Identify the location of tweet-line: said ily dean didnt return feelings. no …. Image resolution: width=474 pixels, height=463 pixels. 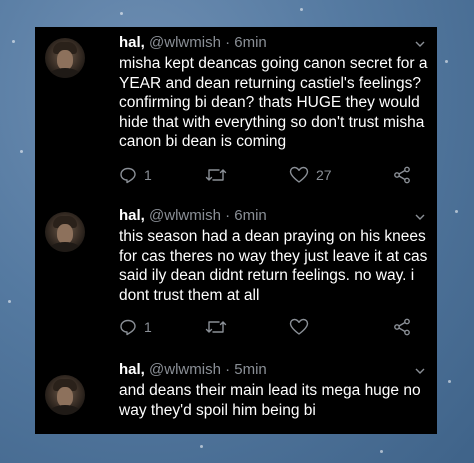
(267, 275).